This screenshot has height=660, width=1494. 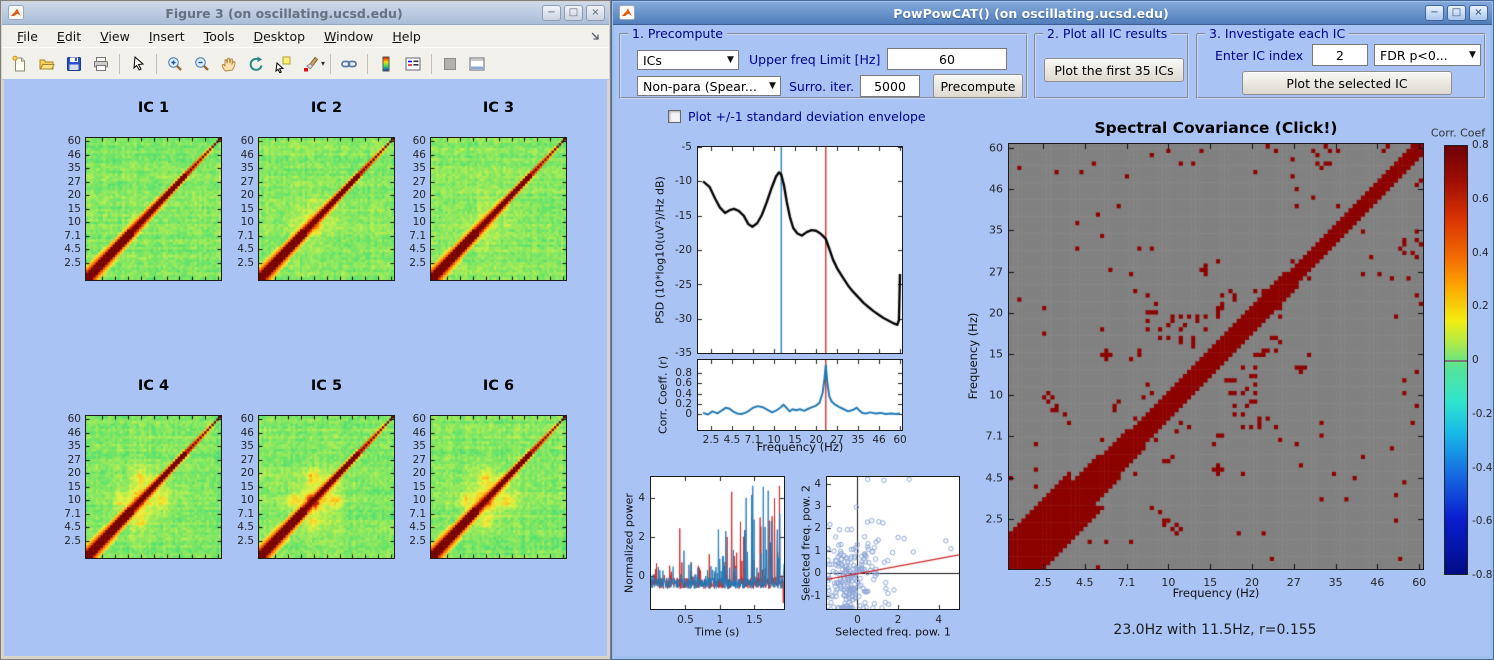 What do you see at coordinates (683, 284) in the screenshot?
I see `tick-label: -25` at bounding box center [683, 284].